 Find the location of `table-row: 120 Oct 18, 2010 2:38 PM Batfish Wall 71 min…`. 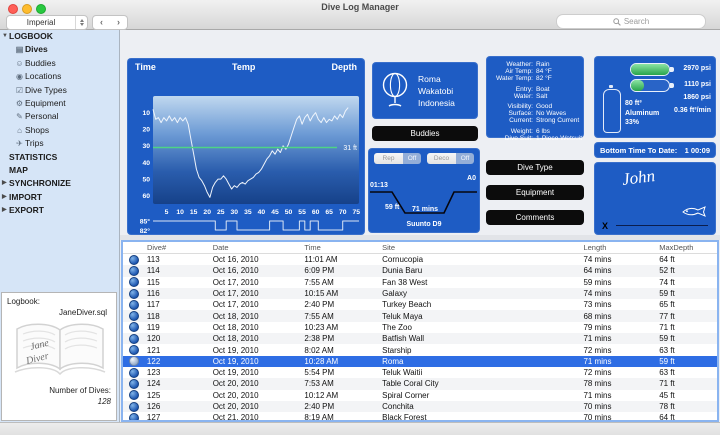

table-row: 120 Oct 18, 2010 2:38 PM Batfish Wall 71 min… is located at coordinates (420, 339).